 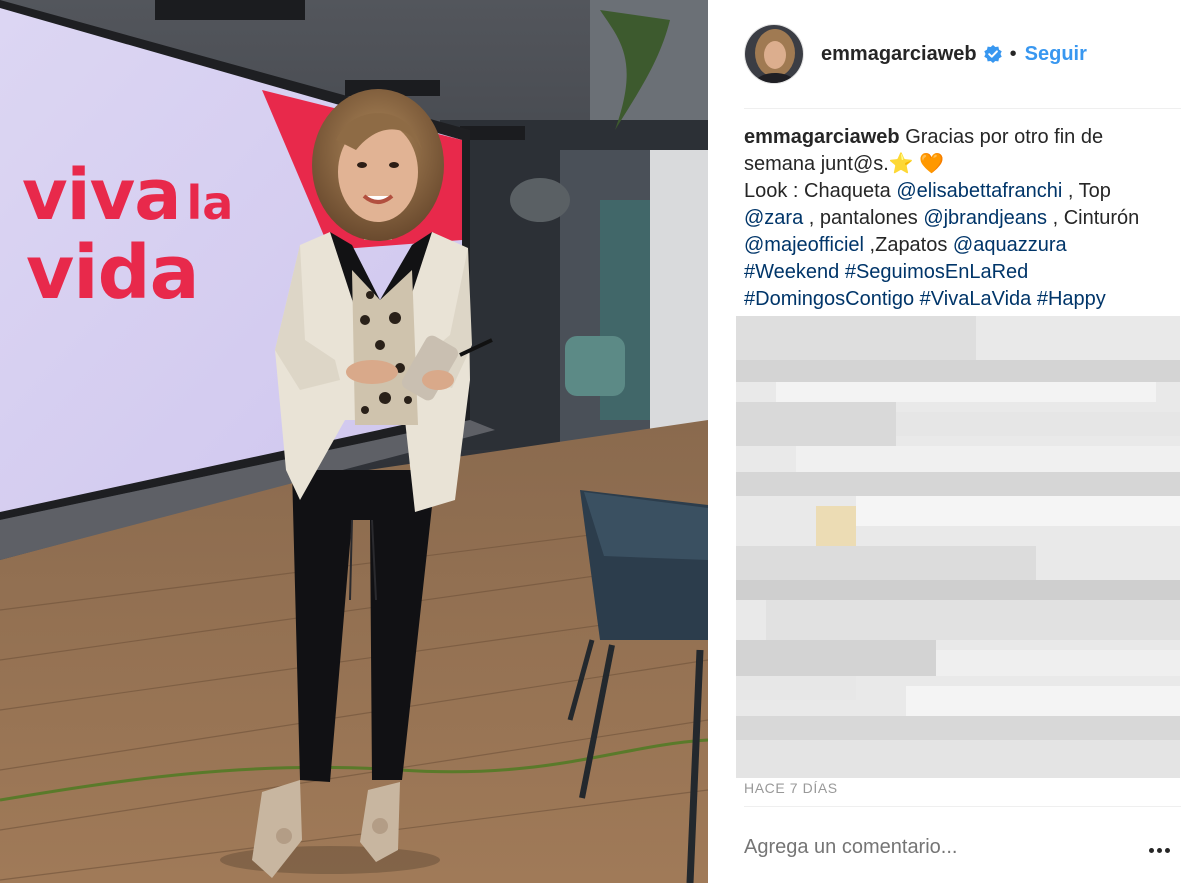 I want to click on orange-heart-emoji-icon: 🧡, so click(x=932, y=164).